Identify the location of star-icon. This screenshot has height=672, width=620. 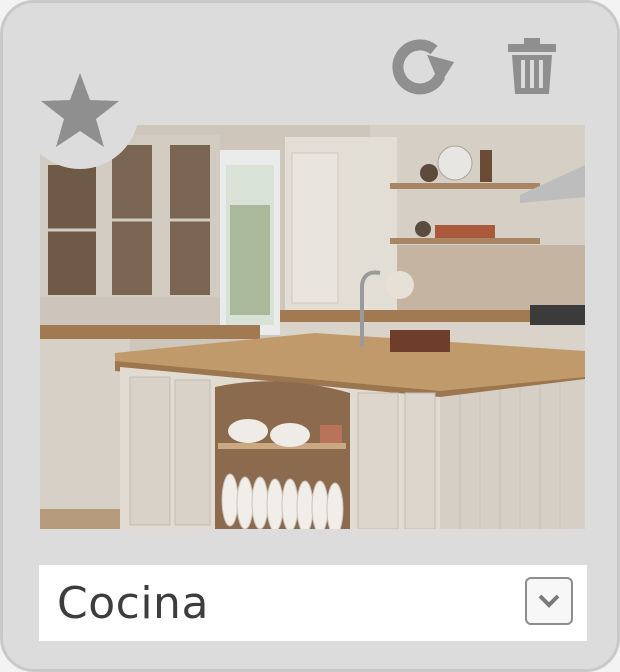
(80, 110).